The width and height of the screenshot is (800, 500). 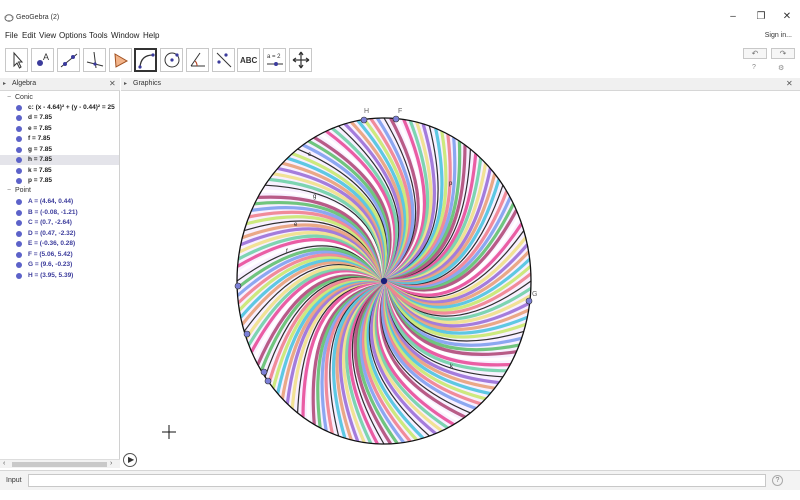 What do you see at coordinates (300, 60) in the screenshot?
I see `move-graphics-tool-button` at bounding box center [300, 60].